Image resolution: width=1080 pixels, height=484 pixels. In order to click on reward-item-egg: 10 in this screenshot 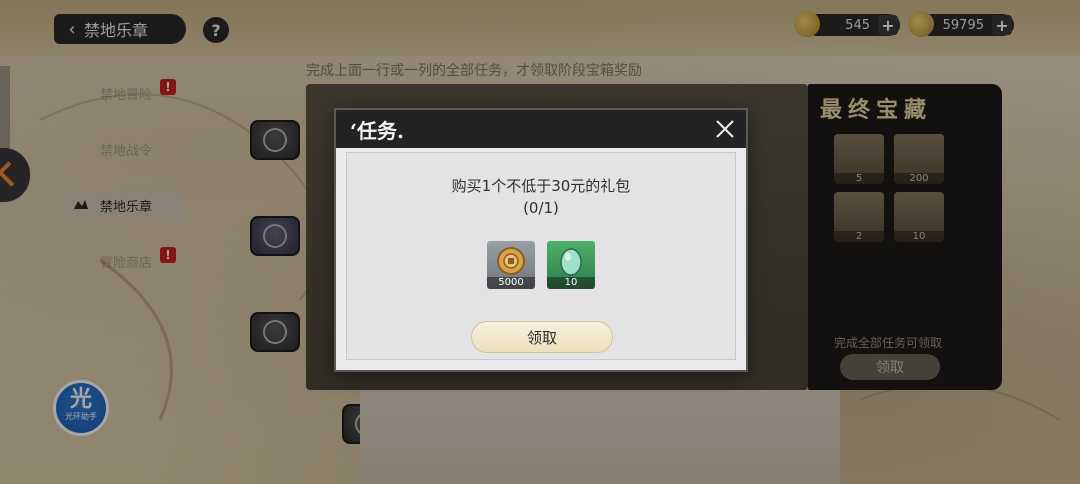, I will do `click(571, 265)`.